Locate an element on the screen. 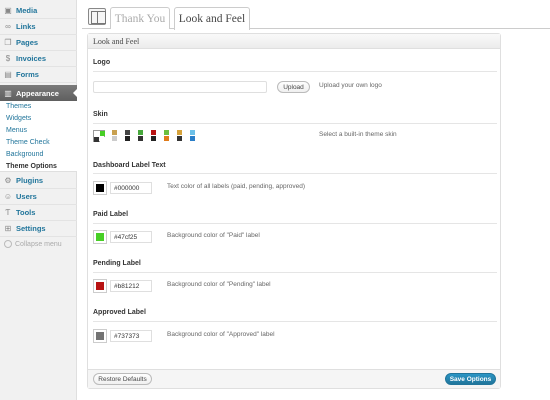 The image size is (550, 400). submenu-item-themes: Themes is located at coordinates (18, 106).